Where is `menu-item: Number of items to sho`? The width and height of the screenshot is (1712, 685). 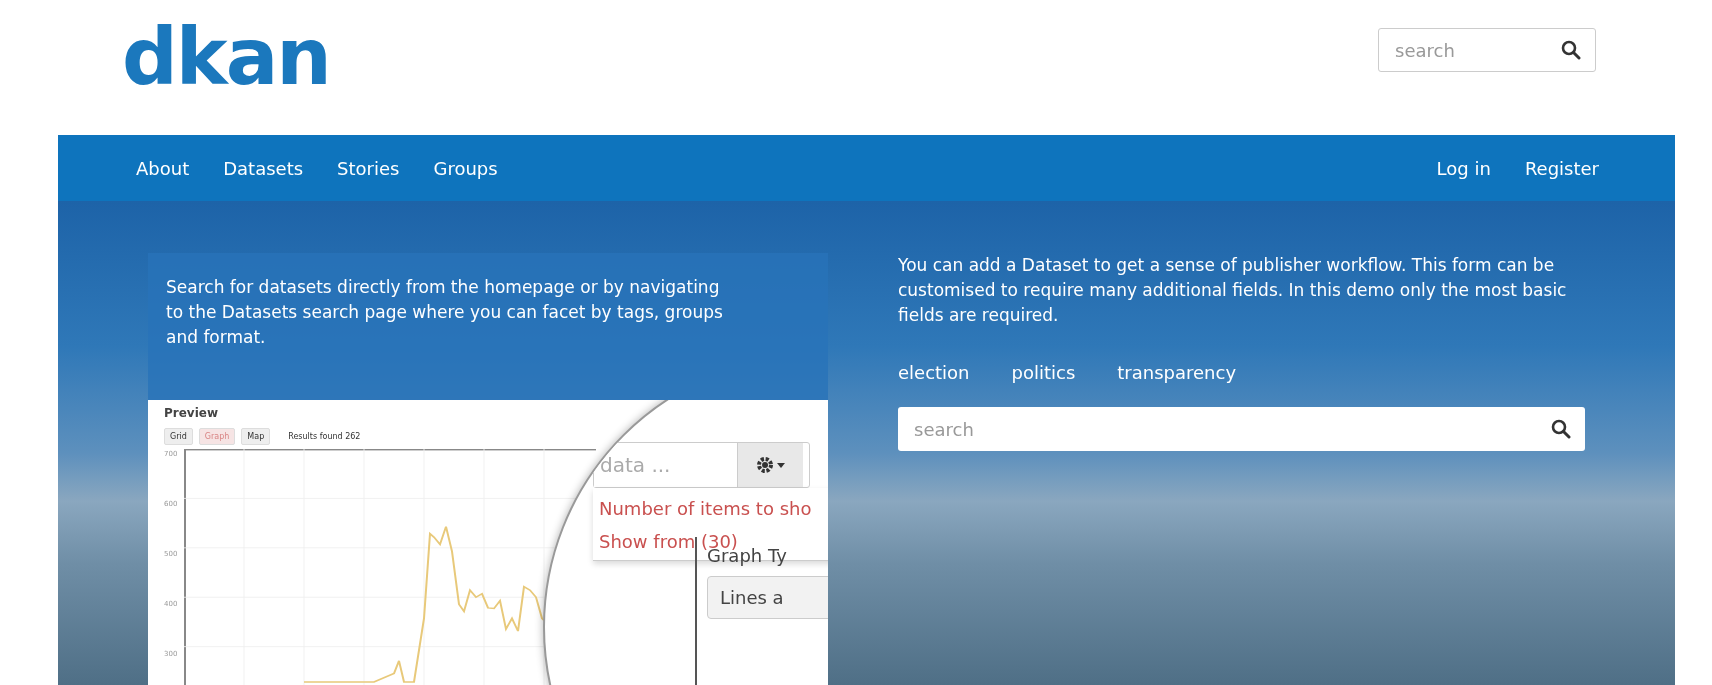 menu-item: Number of items to sho is located at coordinates (713, 508).